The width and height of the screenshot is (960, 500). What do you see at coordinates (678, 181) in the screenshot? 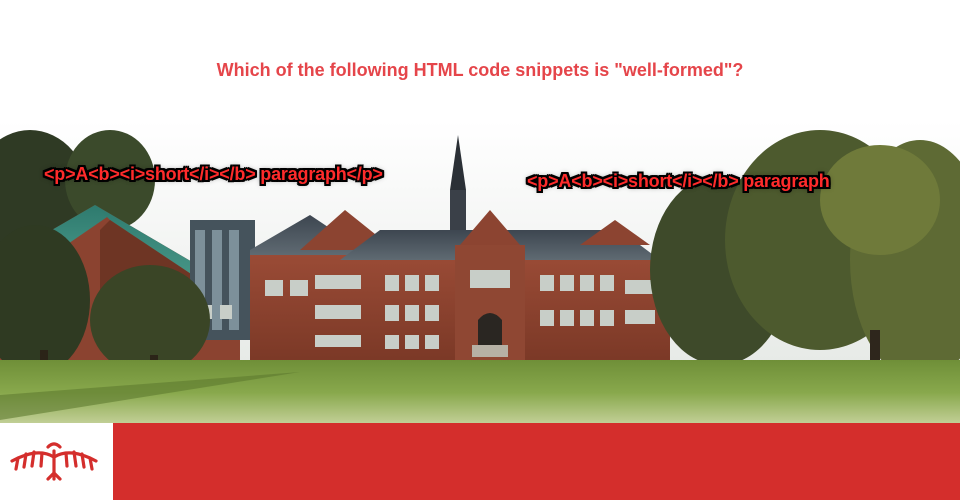
I see `option-b-code: <p>A<b><i>short</i></b> paragraph` at bounding box center [678, 181].